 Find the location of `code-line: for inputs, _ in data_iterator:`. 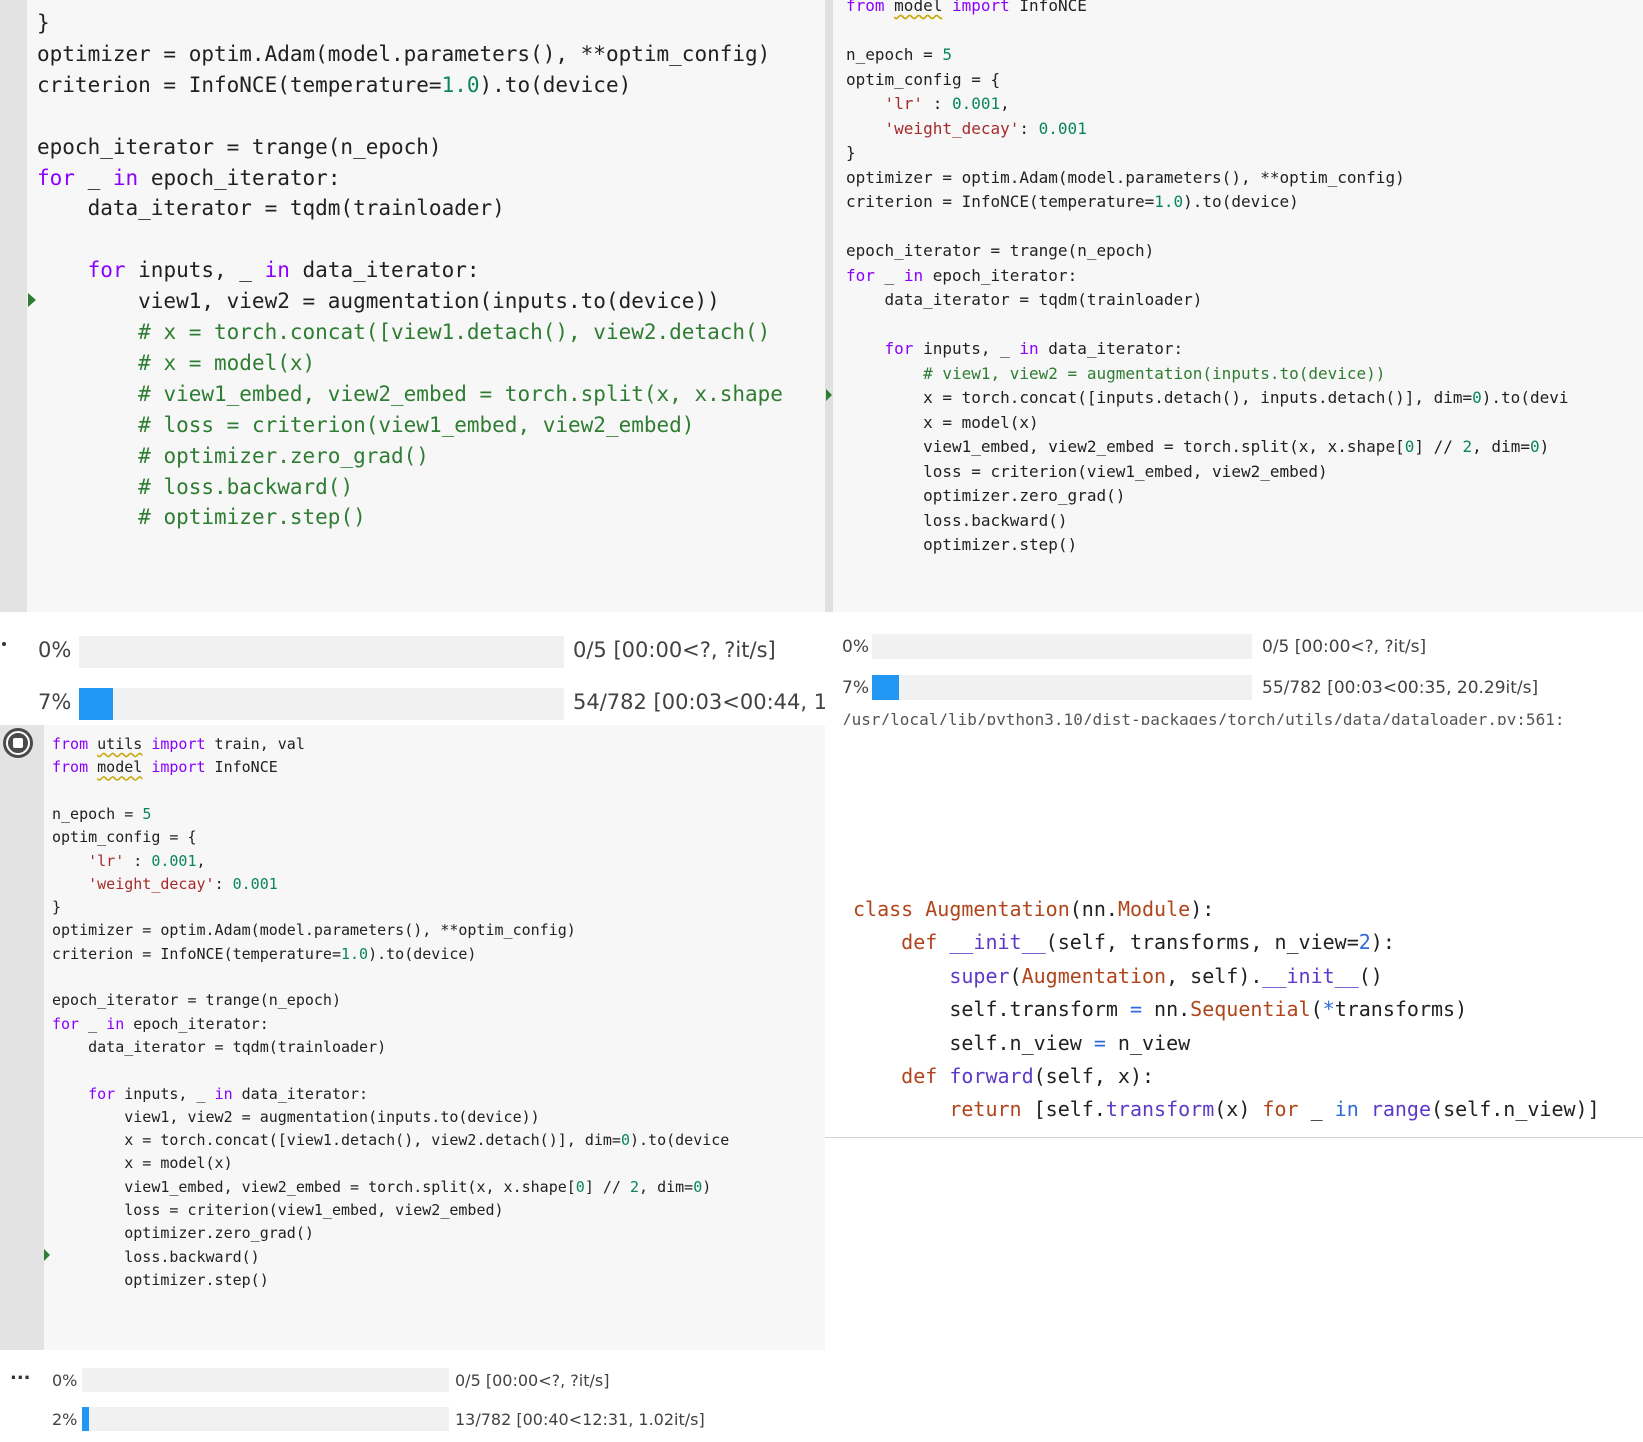

code-line: for inputs, _ in data_iterator: is located at coordinates (1015, 349).